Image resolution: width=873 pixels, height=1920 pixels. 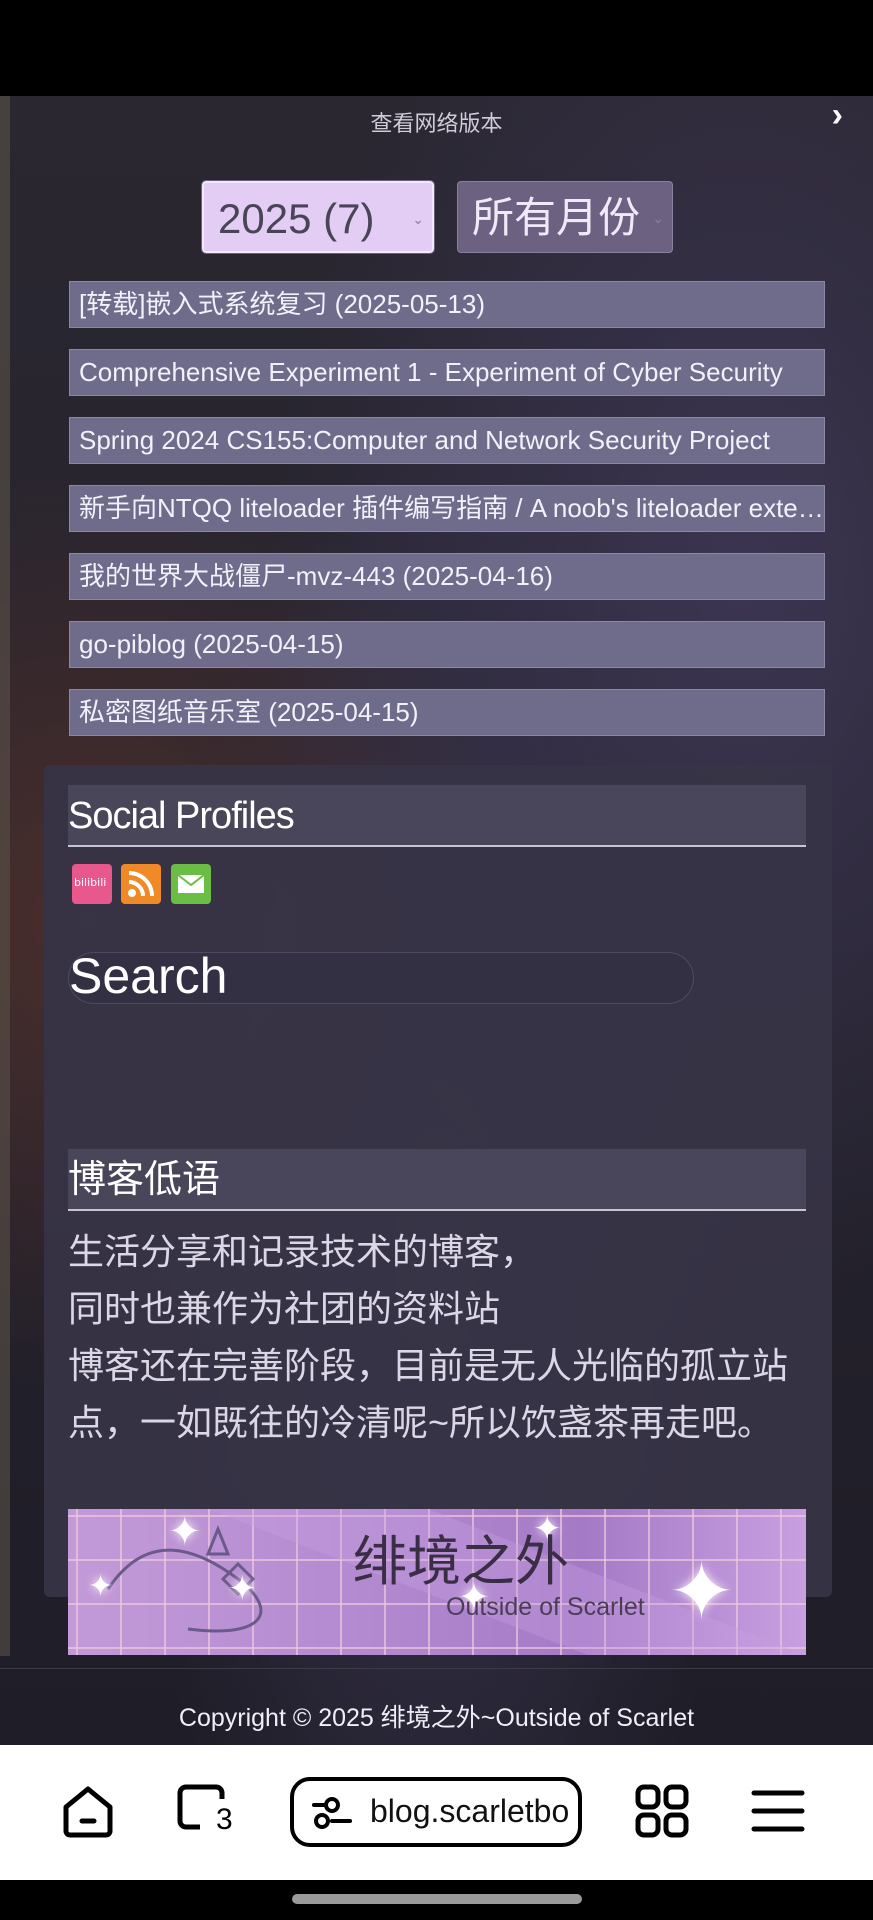 I want to click on apps-grid-icon, so click(x=662, y=1813).